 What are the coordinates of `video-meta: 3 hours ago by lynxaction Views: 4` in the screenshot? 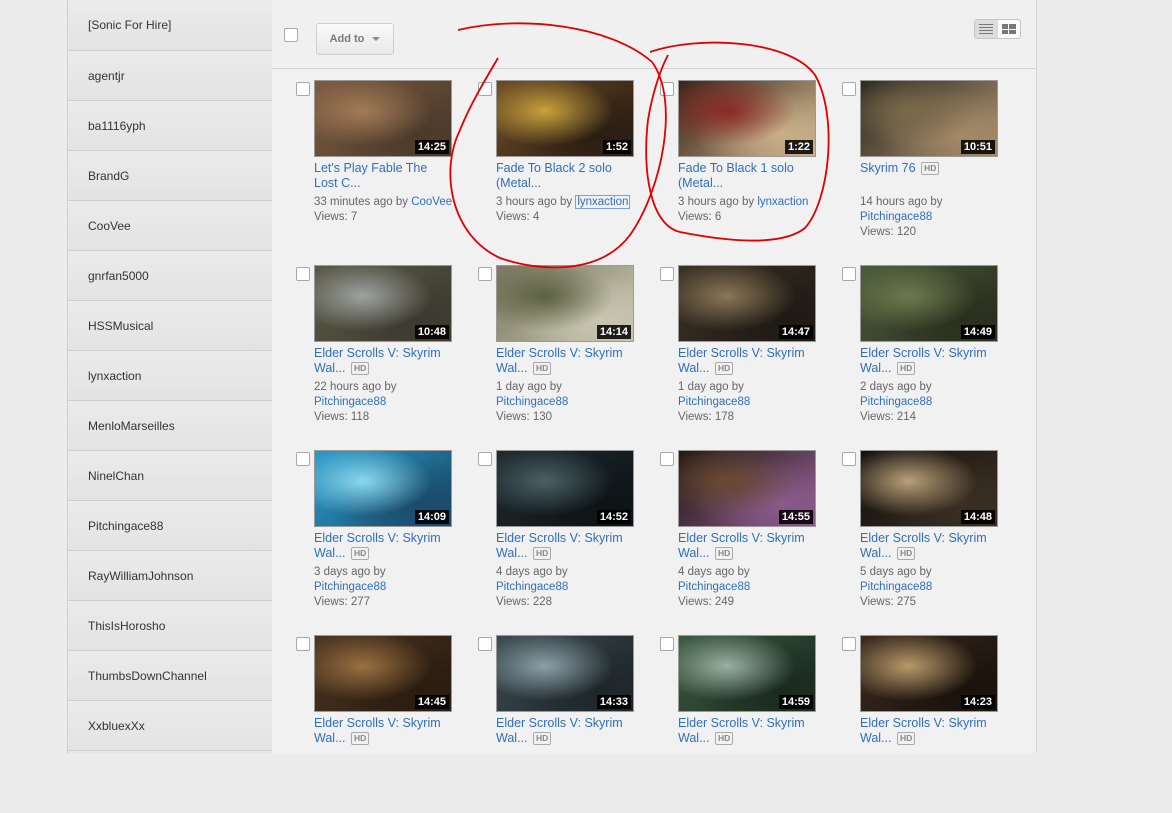 It's located at (576, 210).